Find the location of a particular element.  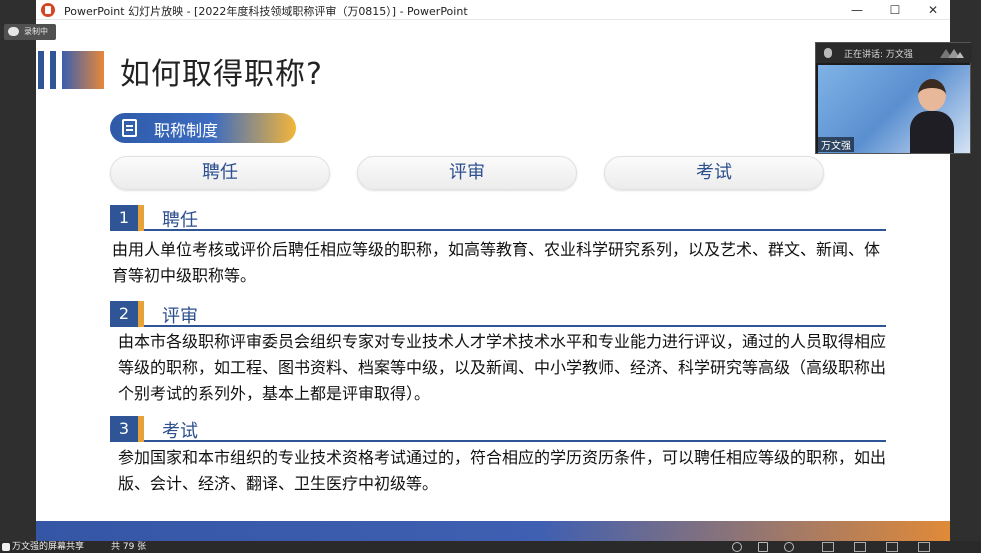

normal-view-button is located at coordinates (828, 547).